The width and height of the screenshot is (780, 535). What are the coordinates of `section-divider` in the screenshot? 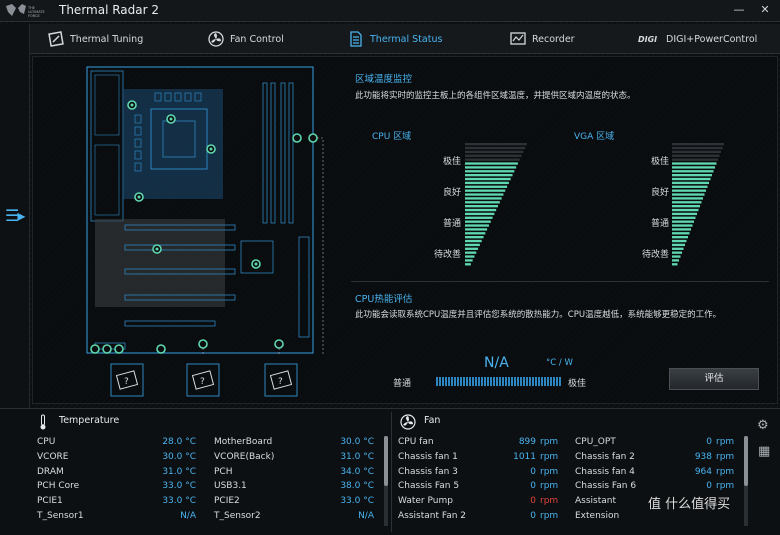 It's located at (560, 281).